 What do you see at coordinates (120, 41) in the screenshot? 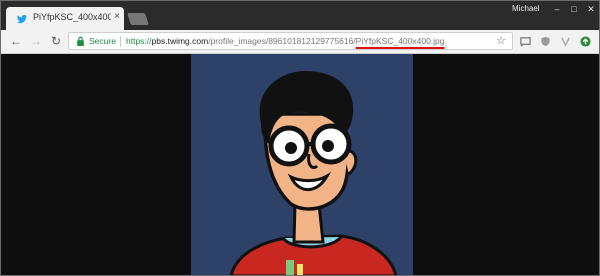
I see `omnibox-divider` at bounding box center [120, 41].